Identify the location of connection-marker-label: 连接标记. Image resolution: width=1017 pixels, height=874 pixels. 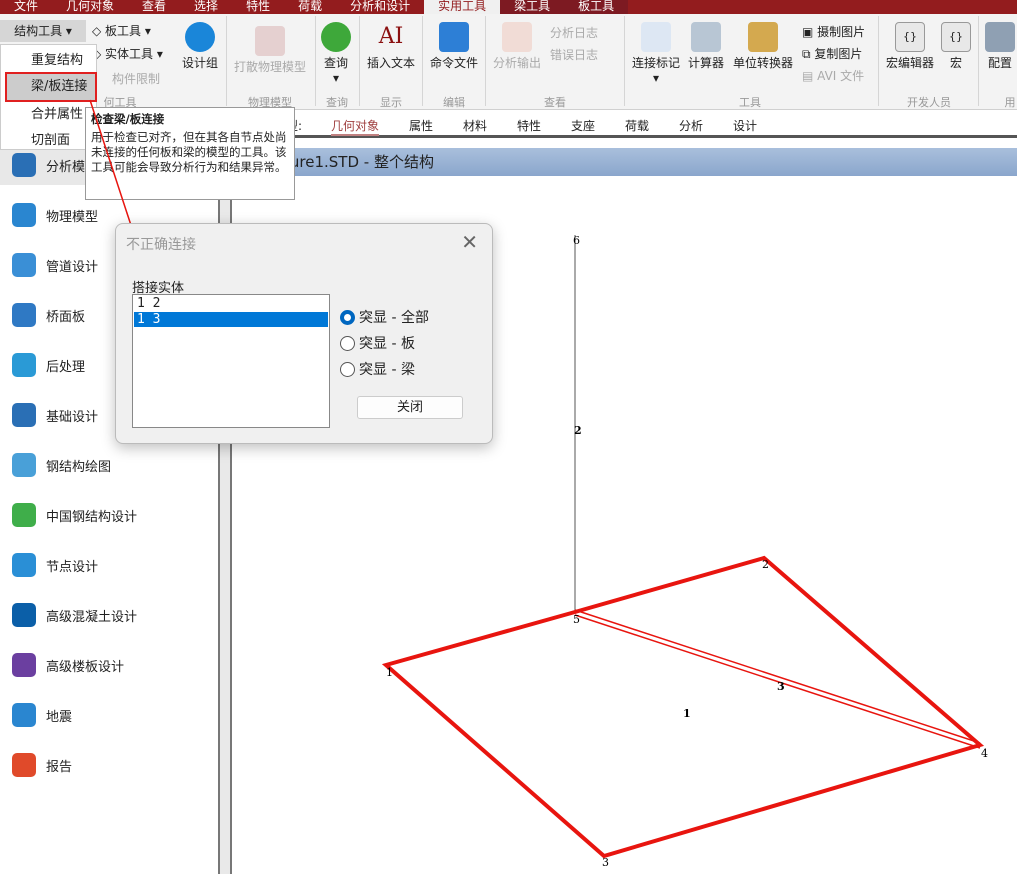
(655, 63).